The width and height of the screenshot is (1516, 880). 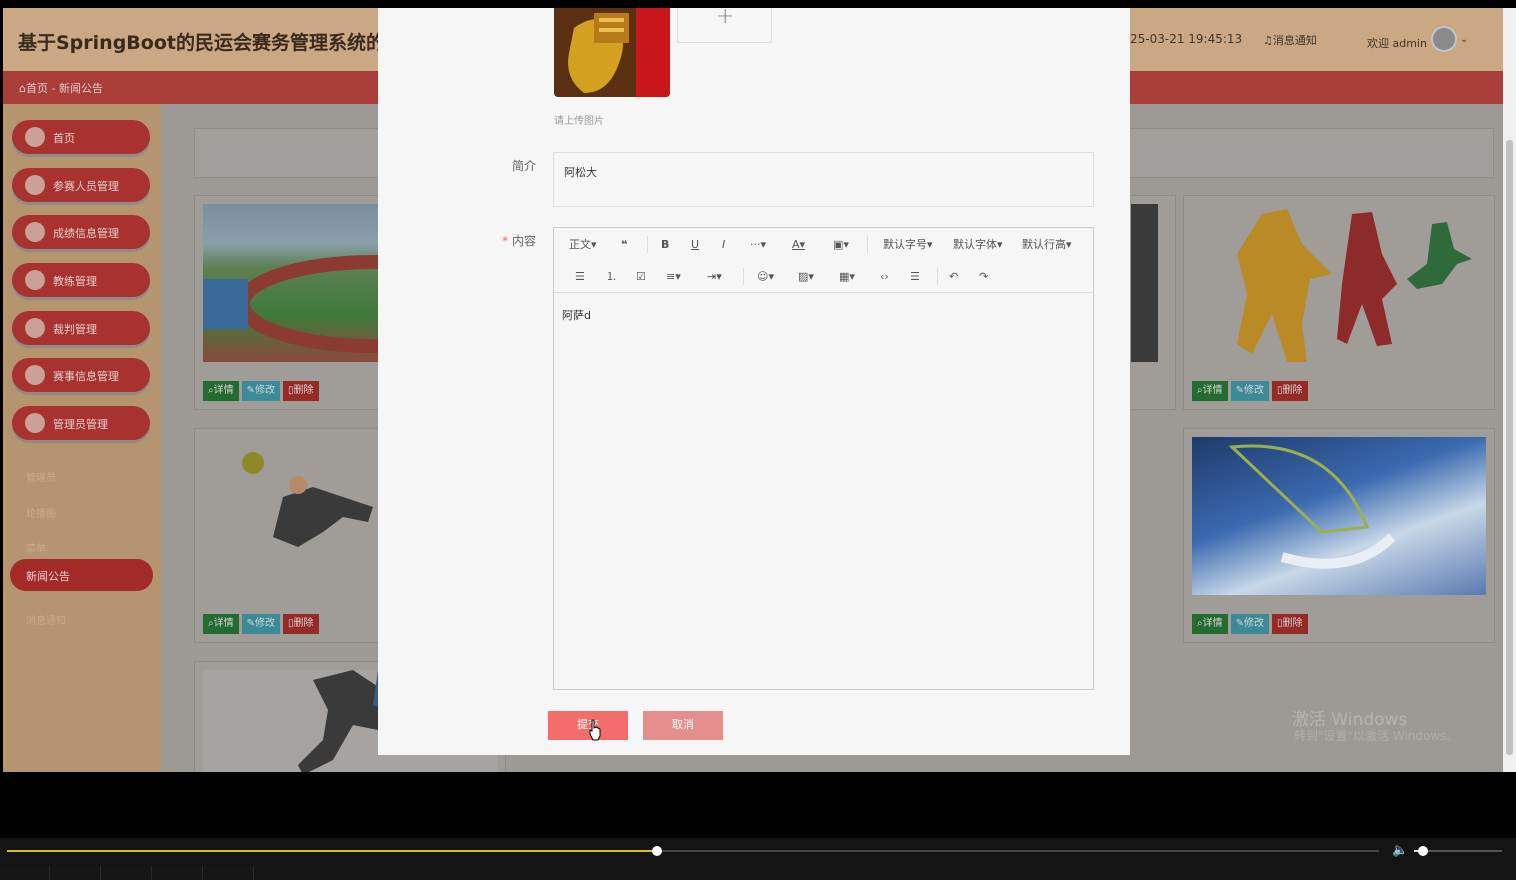 I want to click on cancel-button: 取消, so click(x=683, y=725).